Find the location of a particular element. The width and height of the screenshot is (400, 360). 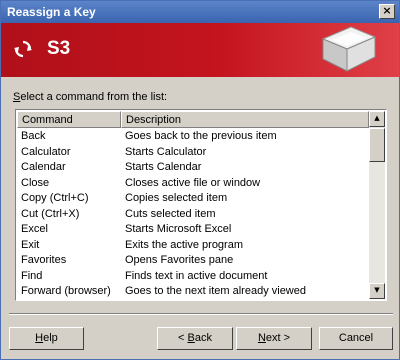

column-header-command: Command is located at coordinates (69, 119).